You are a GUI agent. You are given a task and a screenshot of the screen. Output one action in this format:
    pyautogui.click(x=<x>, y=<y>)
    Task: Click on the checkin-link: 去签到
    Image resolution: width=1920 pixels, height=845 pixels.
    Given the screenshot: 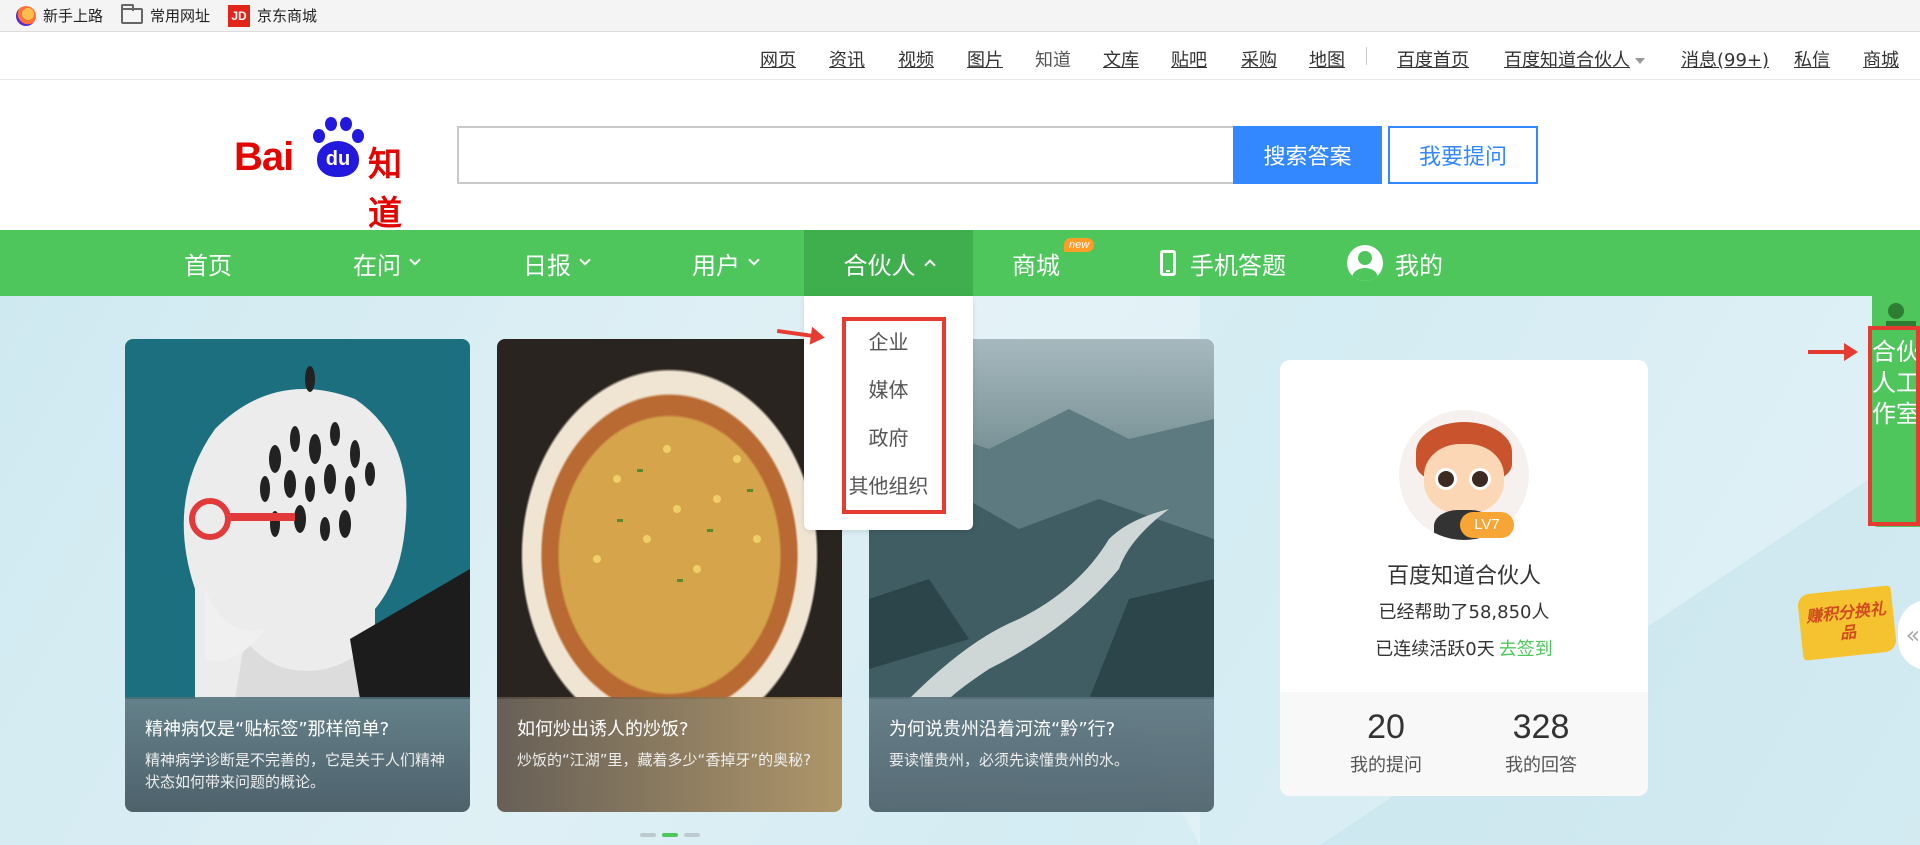 What is the action you would take?
    pyautogui.click(x=1526, y=649)
    